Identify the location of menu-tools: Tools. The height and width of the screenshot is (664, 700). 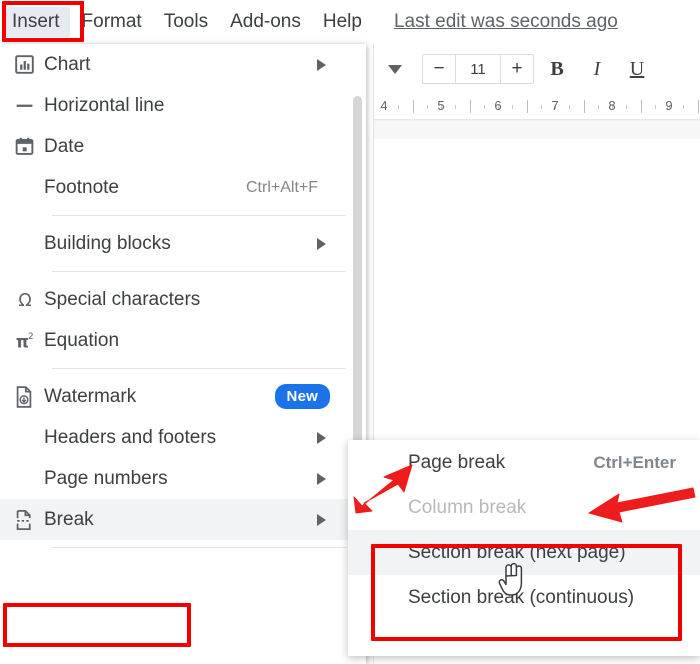
(186, 22).